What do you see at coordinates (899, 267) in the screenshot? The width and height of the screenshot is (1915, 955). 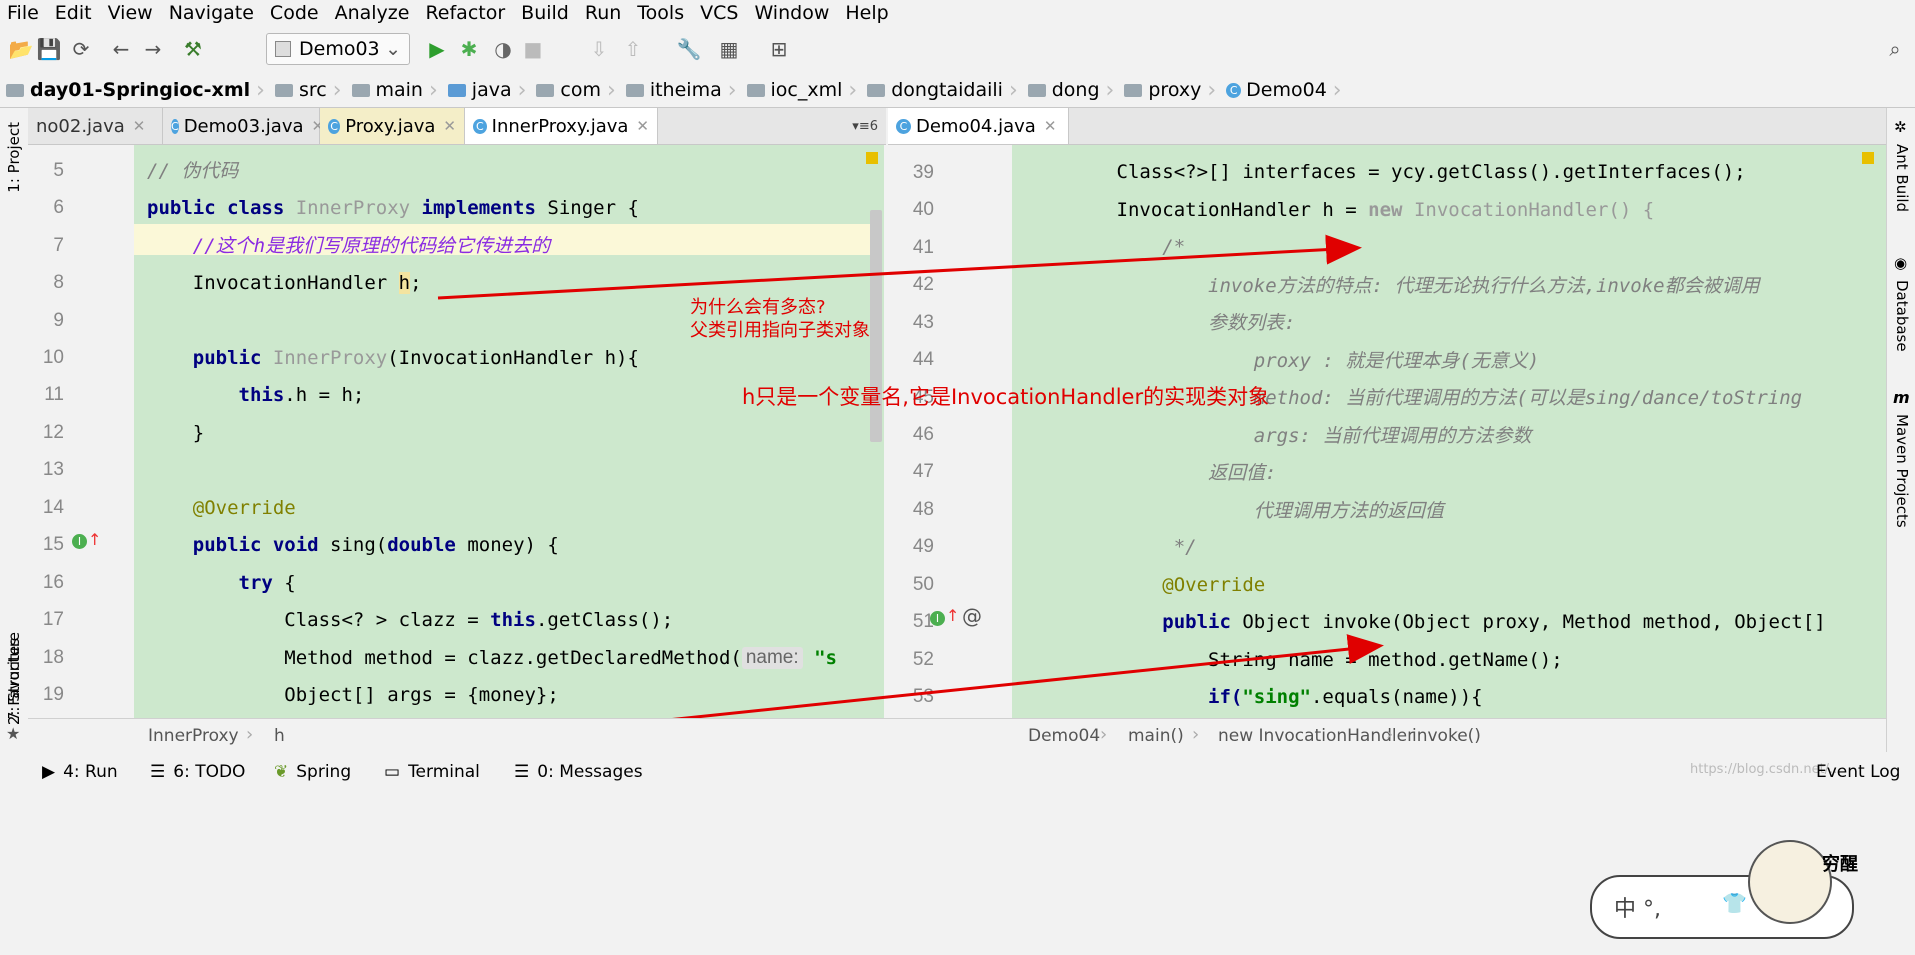 I see `arrow-h-to-invocationhandler` at bounding box center [899, 267].